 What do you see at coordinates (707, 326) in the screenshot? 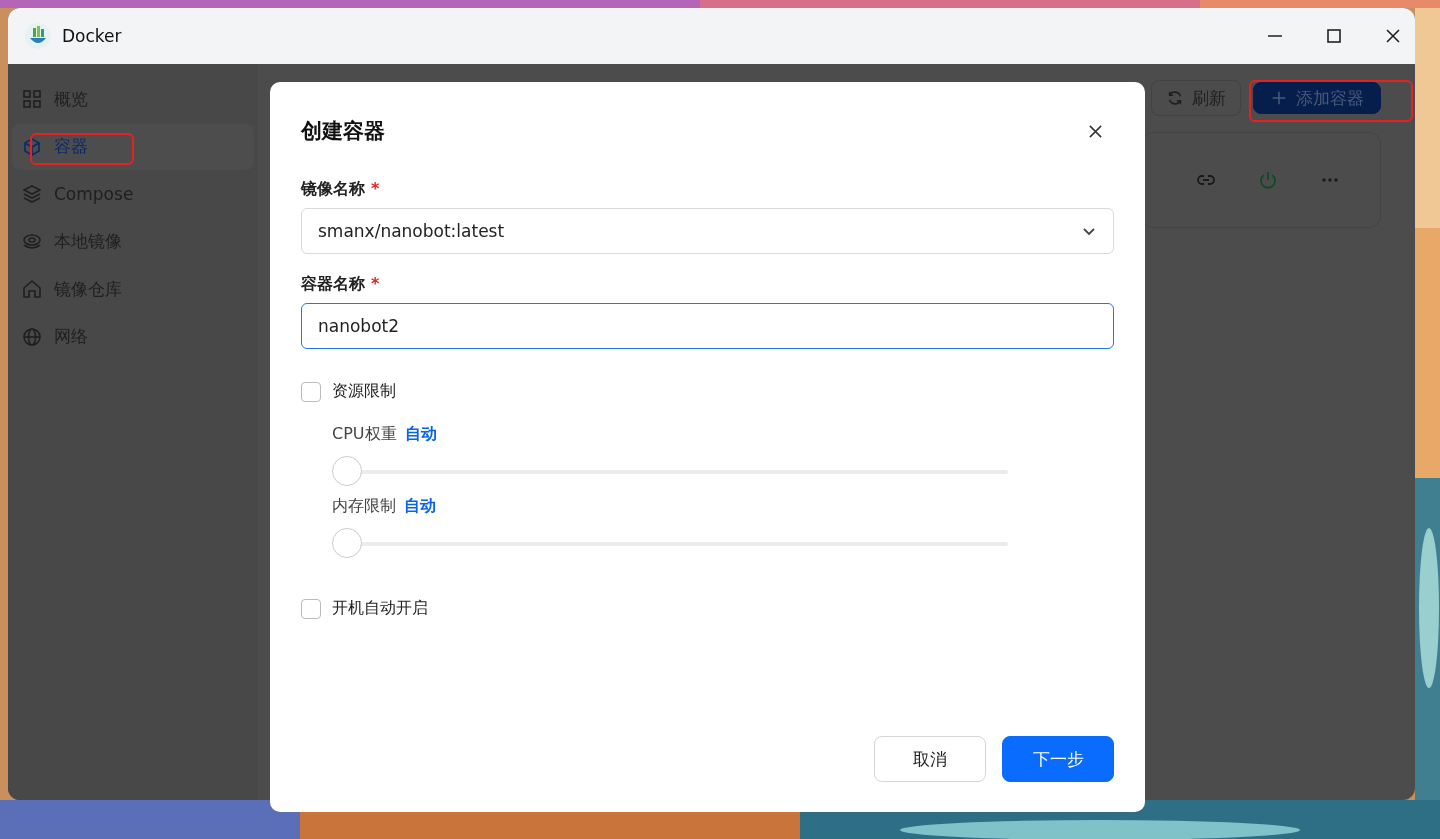
I see `input-field: nanobot2` at bounding box center [707, 326].